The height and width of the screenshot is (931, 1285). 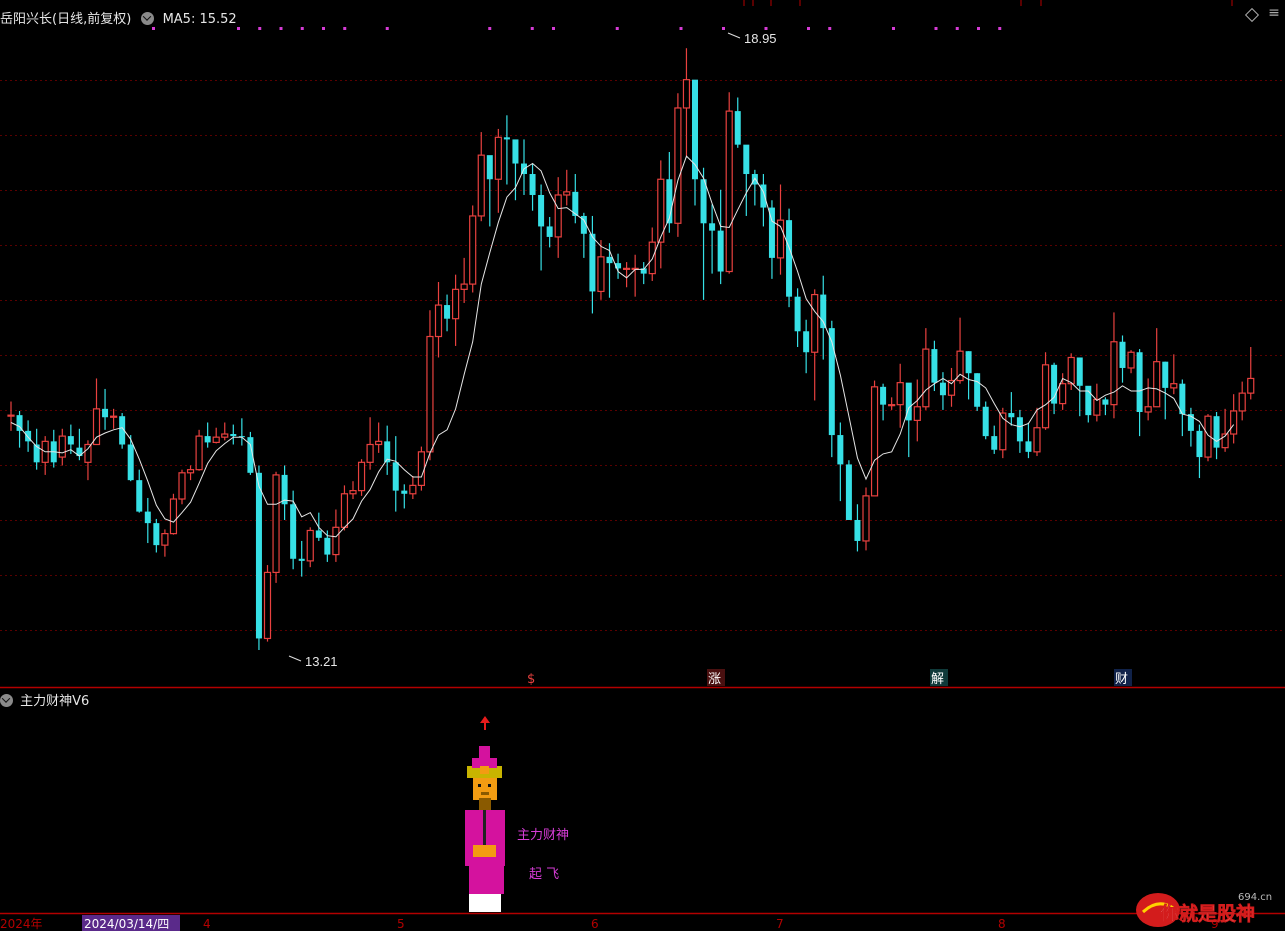 What do you see at coordinates (752, 38) in the screenshot?
I see `high-annotation: 18.95` at bounding box center [752, 38].